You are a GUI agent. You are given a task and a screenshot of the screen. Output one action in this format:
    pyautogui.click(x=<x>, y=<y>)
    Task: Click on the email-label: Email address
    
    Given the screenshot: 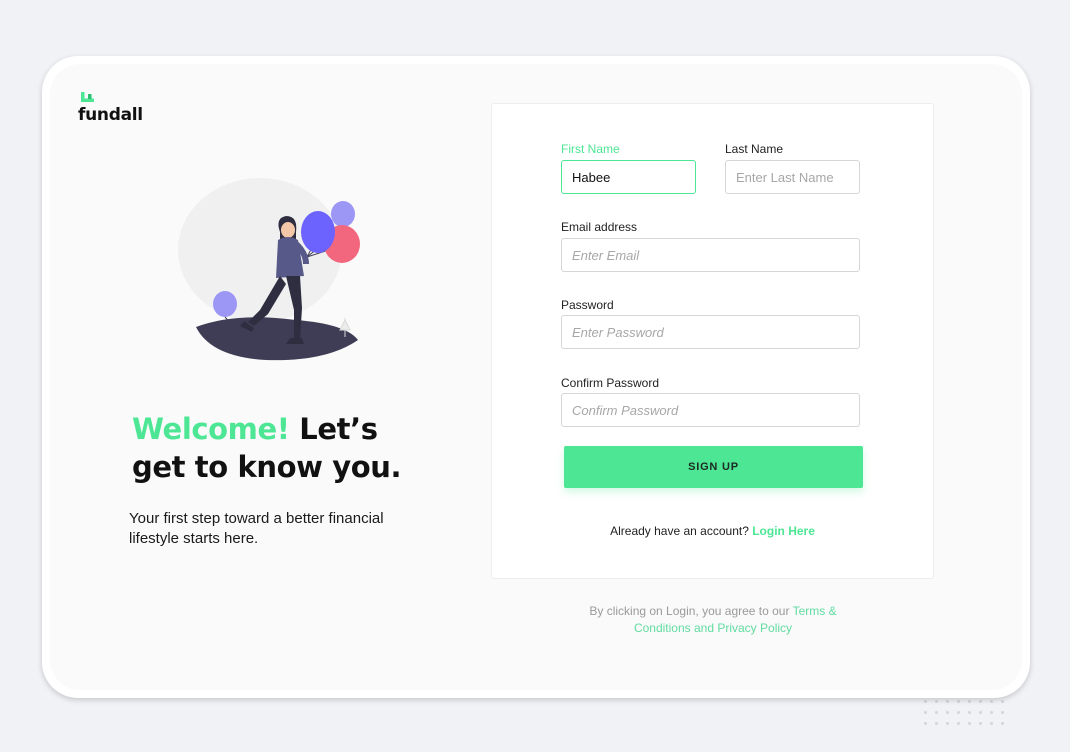 What is the action you would take?
    pyautogui.click(x=599, y=227)
    